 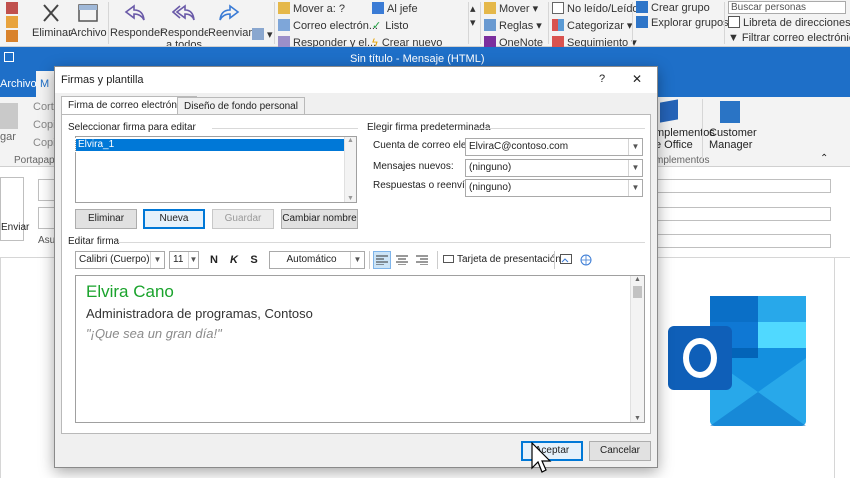 I want to click on rules-icon, so click(x=490, y=25).